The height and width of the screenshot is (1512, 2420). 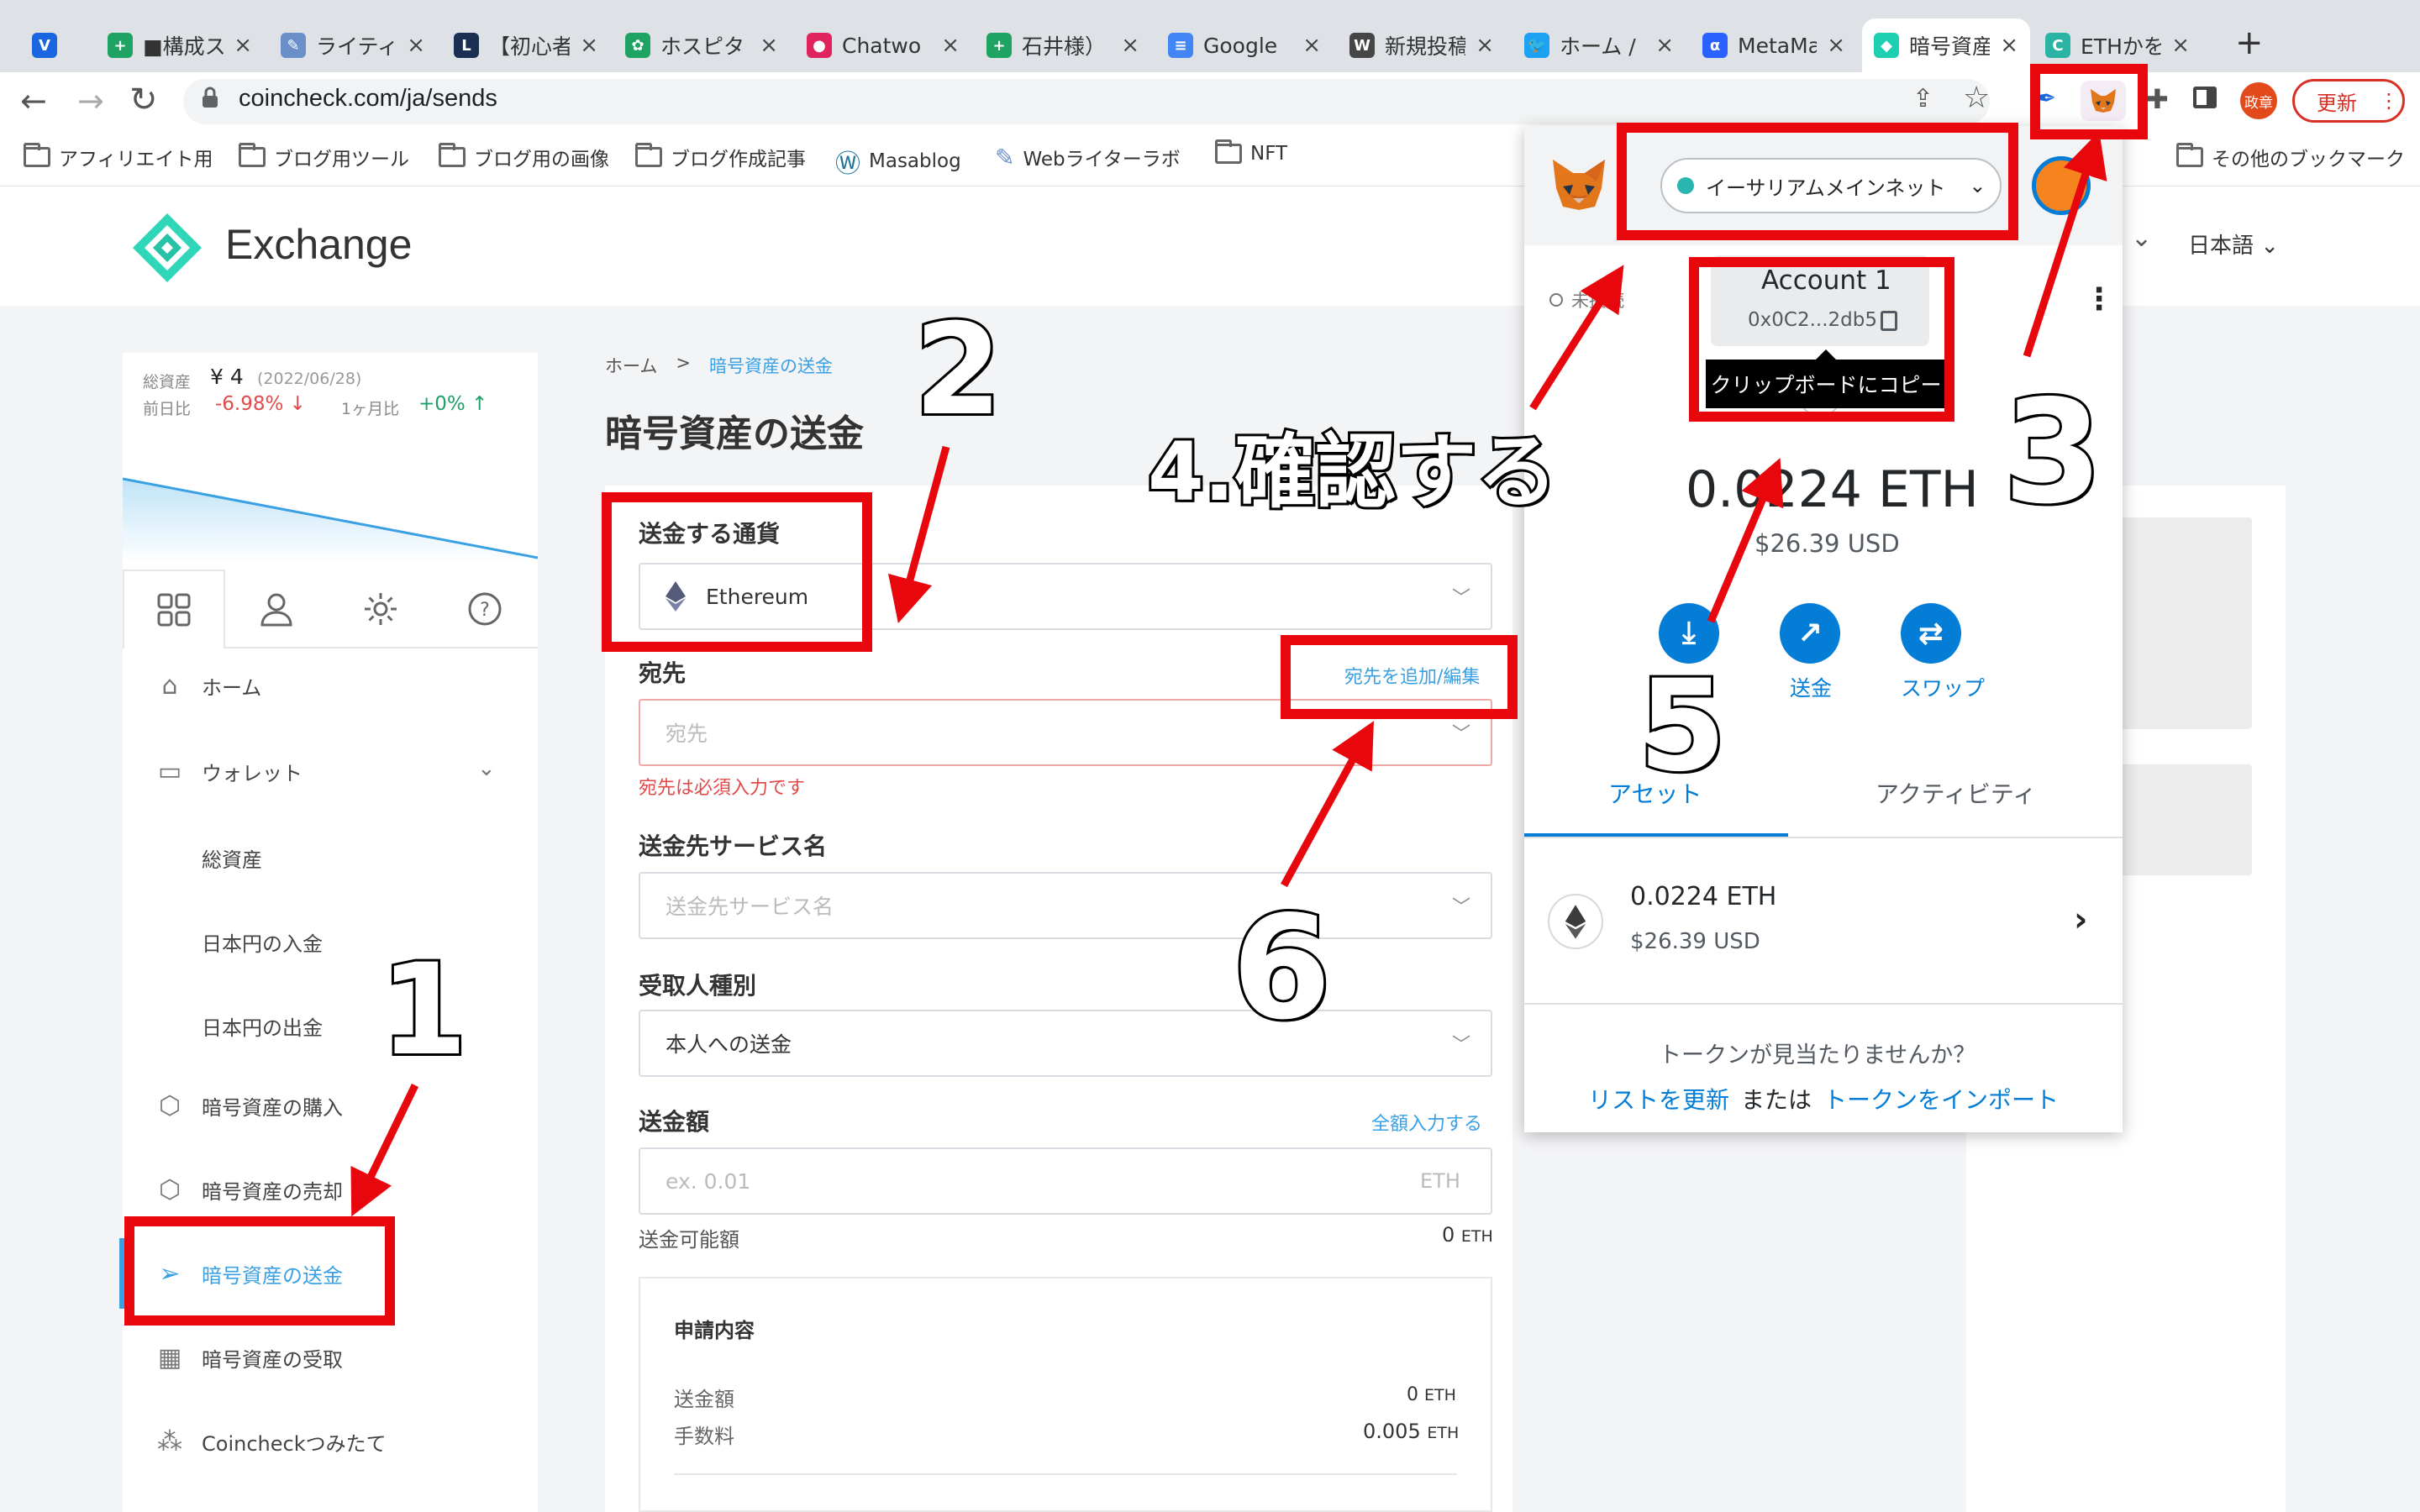 What do you see at coordinates (1244, 45) in the screenshot?
I see `browser-tab: ≡ Google ×` at bounding box center [1244, 45].